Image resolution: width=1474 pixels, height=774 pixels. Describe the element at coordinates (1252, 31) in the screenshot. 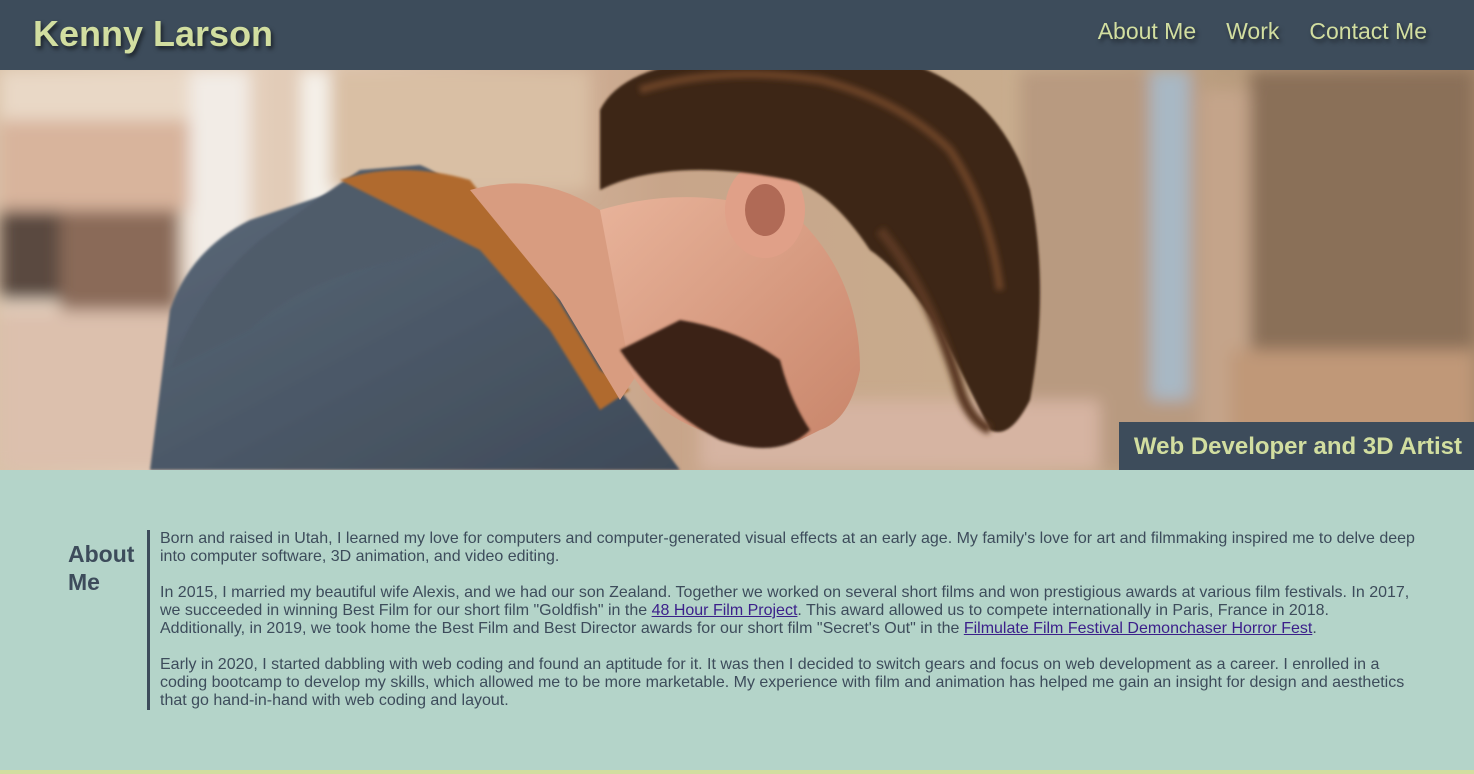

I see `nav-link-work: Work` at that location.